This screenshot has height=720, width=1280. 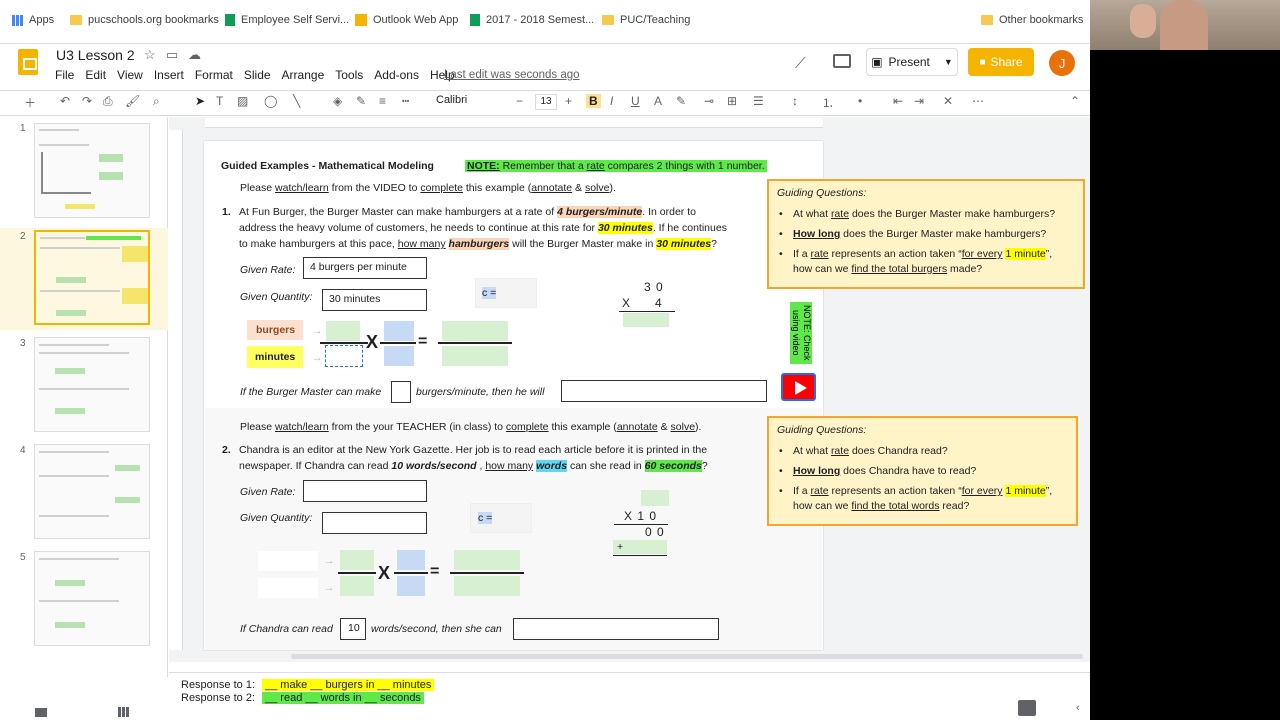 I want to click on menu-edit: Edit, so click(x=95, y=75).